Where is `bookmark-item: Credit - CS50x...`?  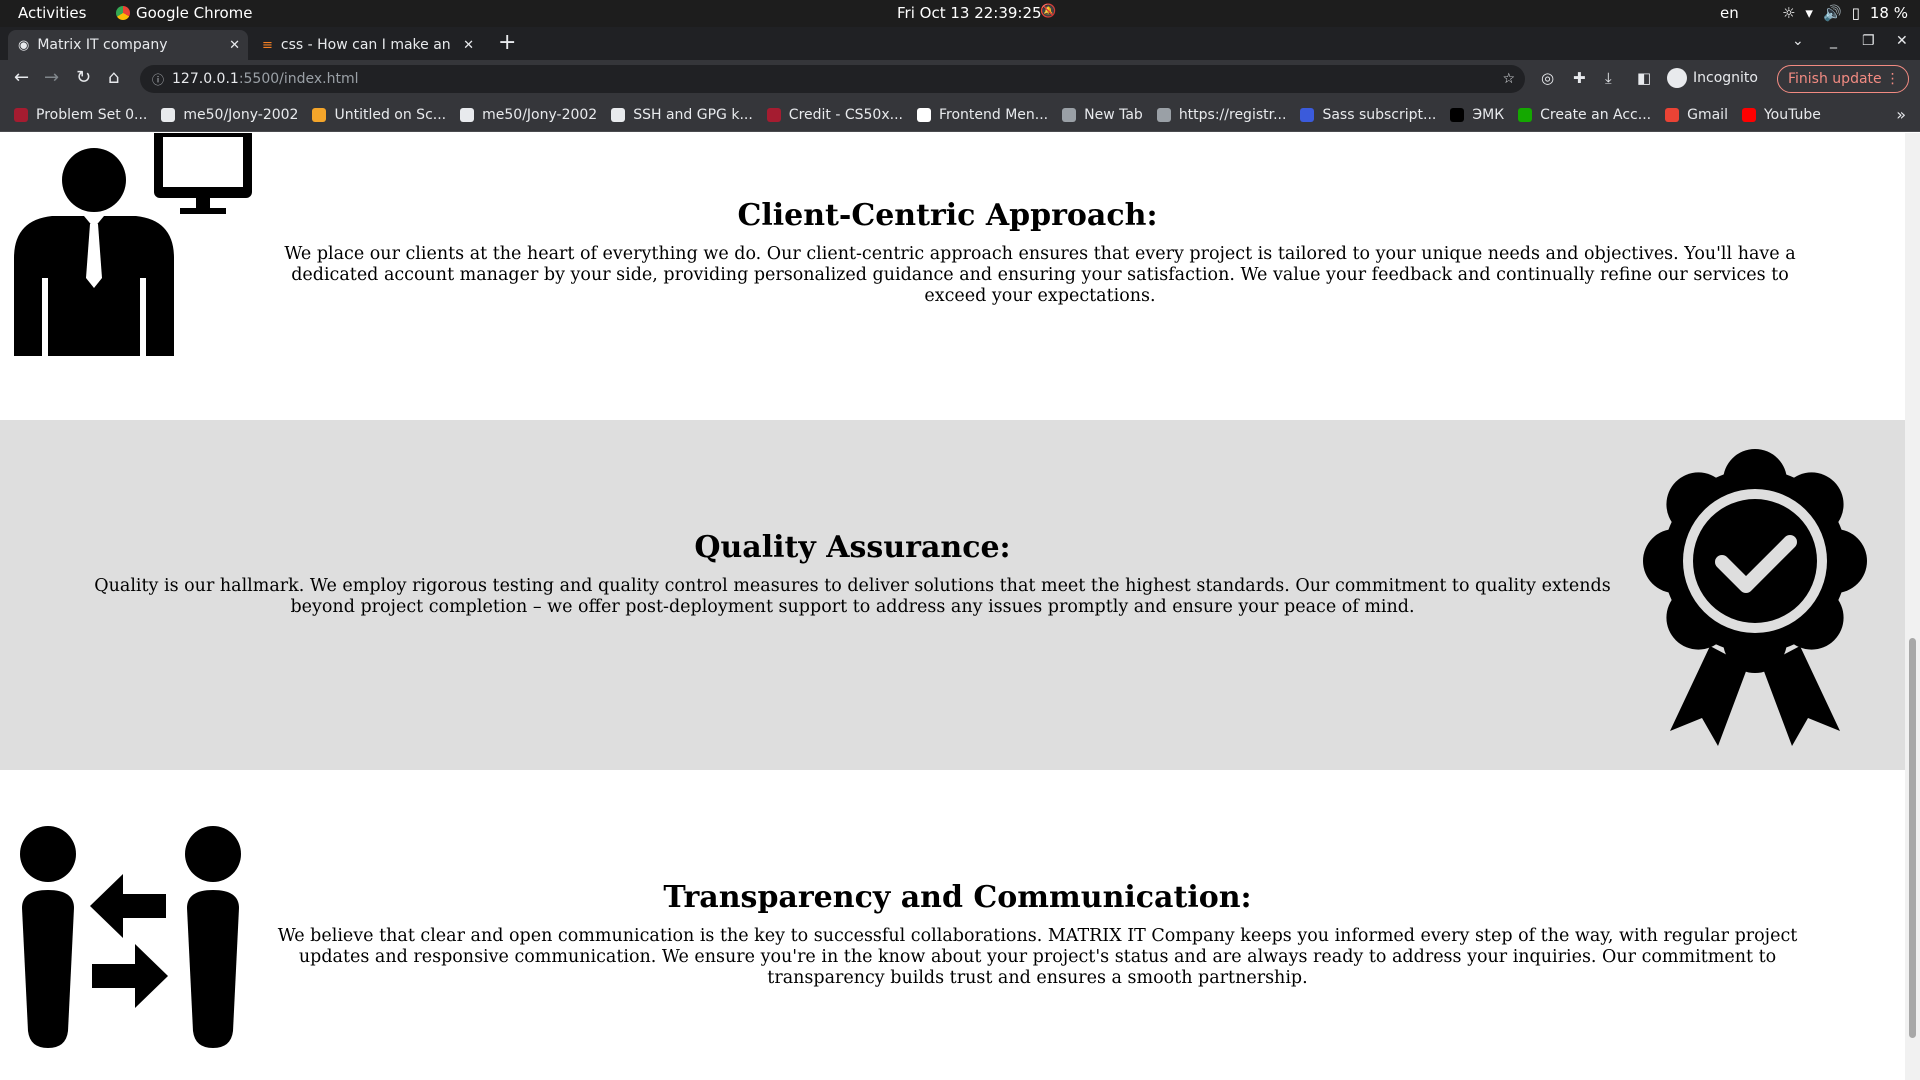 bookmark-item: Credit - CS50x... is located at coordinates (834, 114).